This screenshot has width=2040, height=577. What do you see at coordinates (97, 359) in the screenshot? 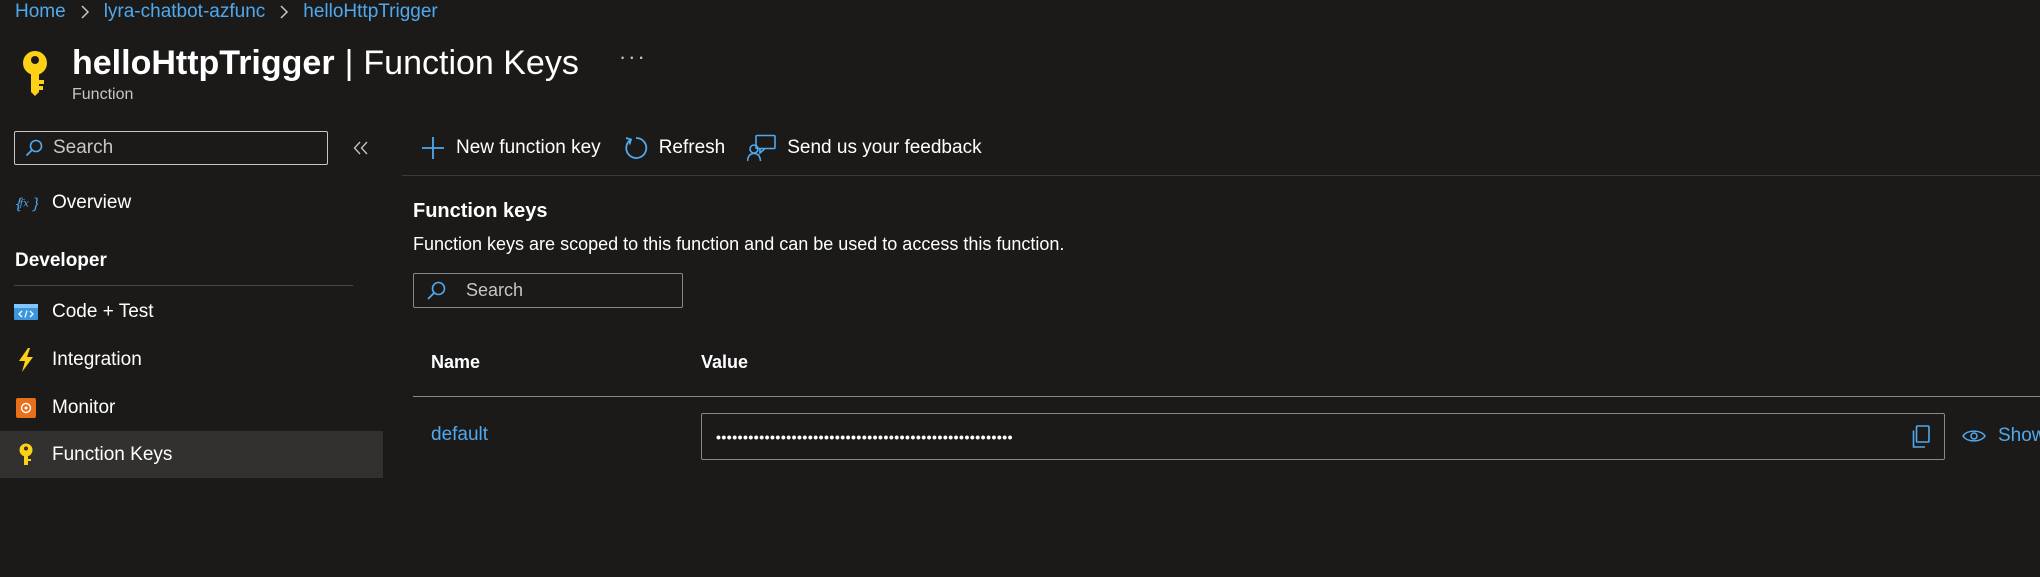
I see `sidebar-item-label: Integration` at bounding box center [97, 359].